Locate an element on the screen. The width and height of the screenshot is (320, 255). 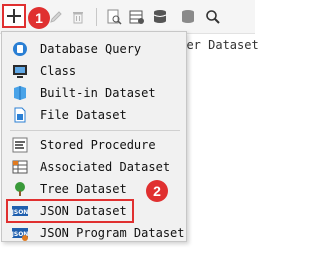
step-1-badge: 1 is located at coordinates (39, 18).